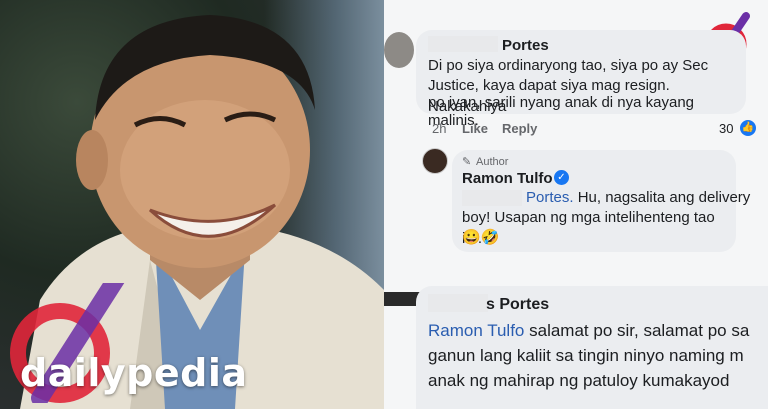 The height and width of the screenshot is (409, 768). I want to click on brand-name: dailypedia, so click(134, 373).